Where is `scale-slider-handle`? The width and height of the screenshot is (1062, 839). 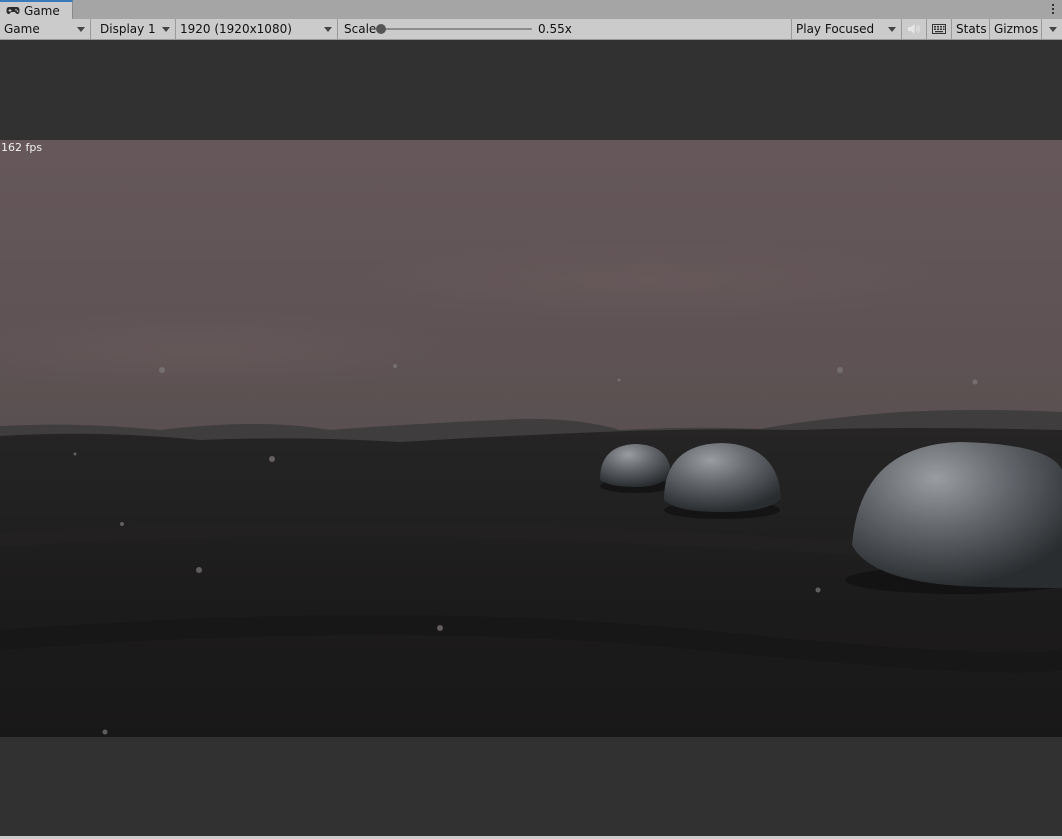
scale-slider-handle is located at coordinates (381, 29).